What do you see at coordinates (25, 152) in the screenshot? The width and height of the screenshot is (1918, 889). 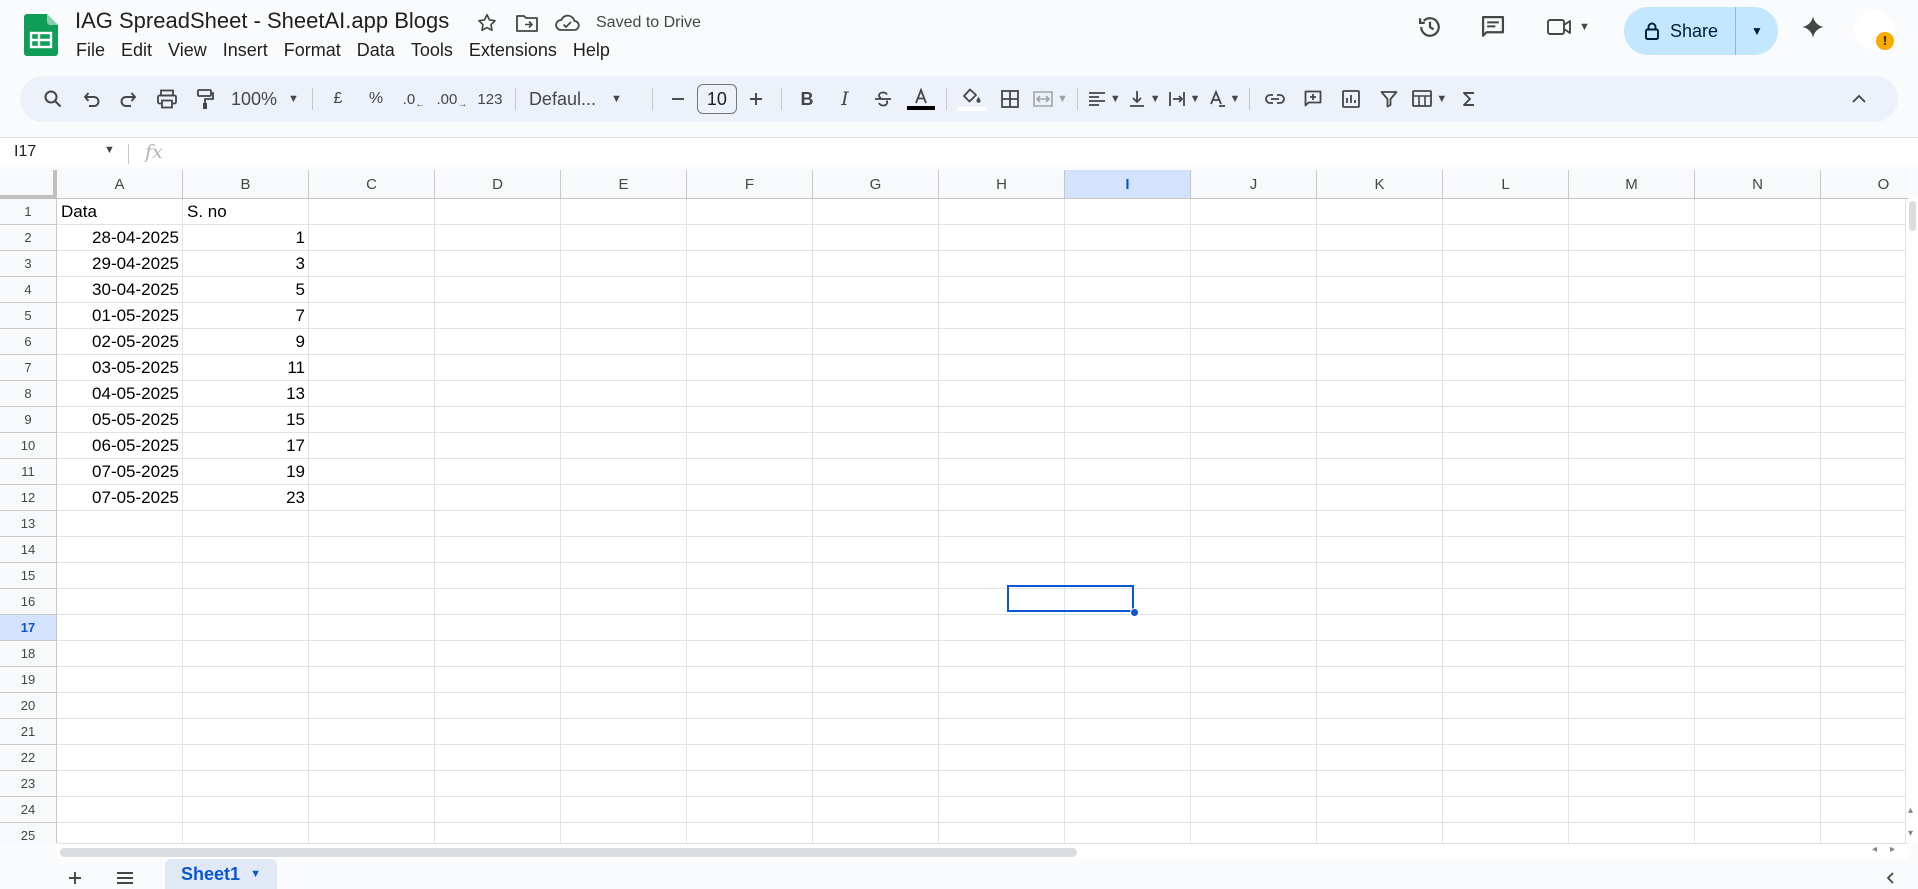 I see `name-box: I17` at bounding box center [25, 152].